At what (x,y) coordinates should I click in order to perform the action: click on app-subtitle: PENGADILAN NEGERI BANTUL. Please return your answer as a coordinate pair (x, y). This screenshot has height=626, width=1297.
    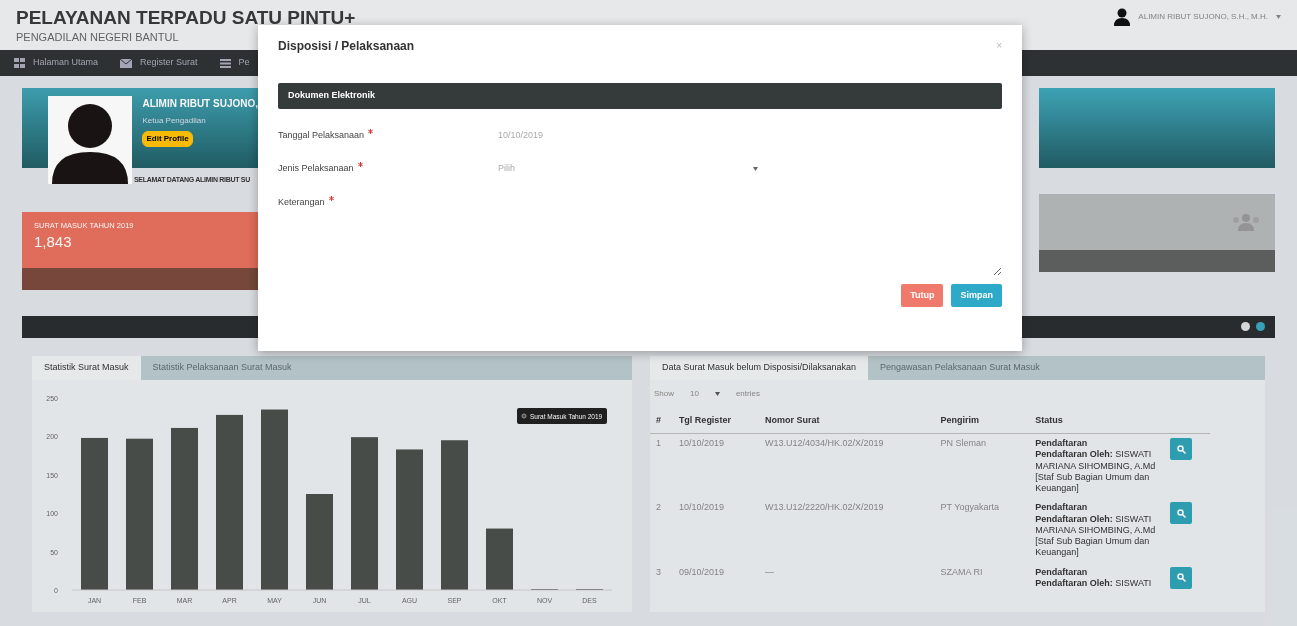
    Looking at the image, I should click on (97, 37).